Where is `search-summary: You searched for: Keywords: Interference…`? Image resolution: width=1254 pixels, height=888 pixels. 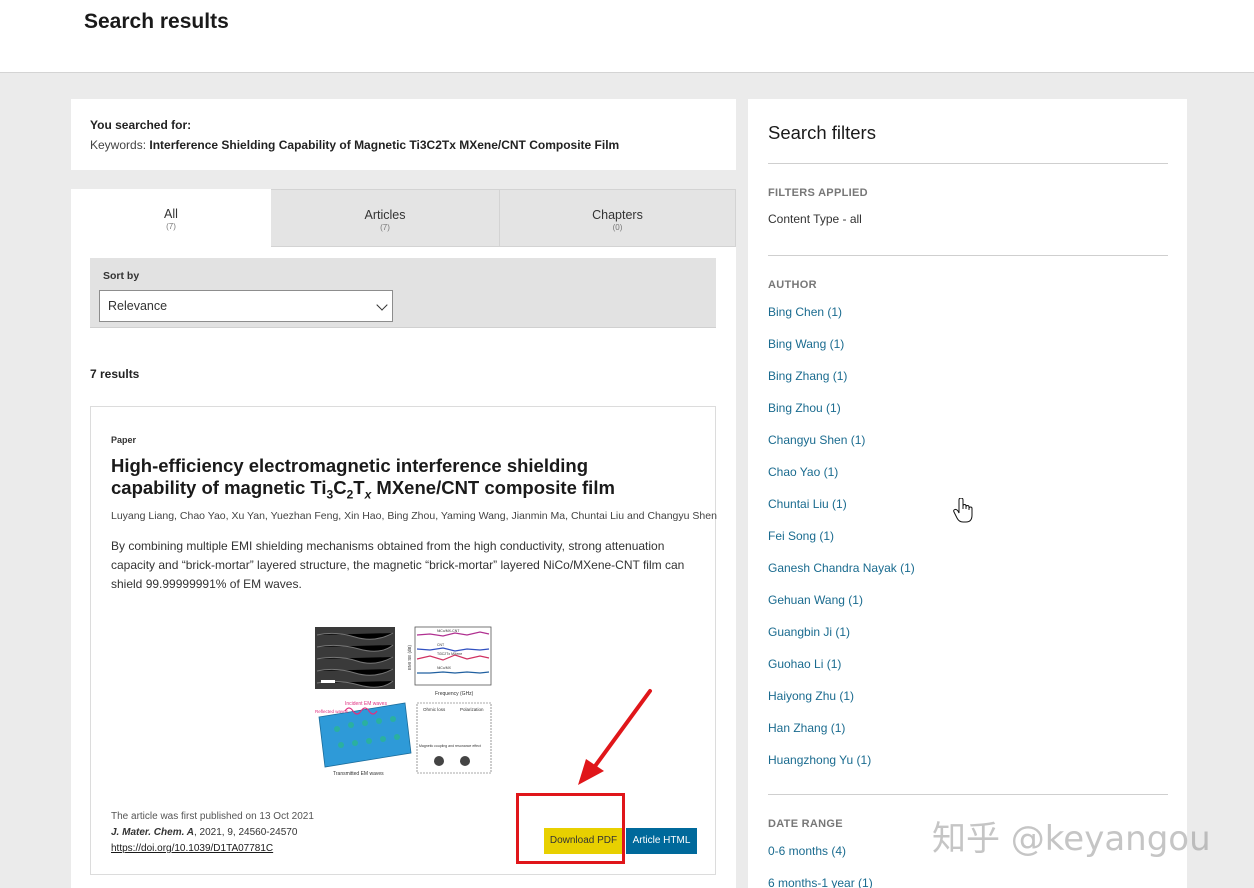
search-summary: You searched for: Keywords: Interference… is located at coordinates (403, 134).